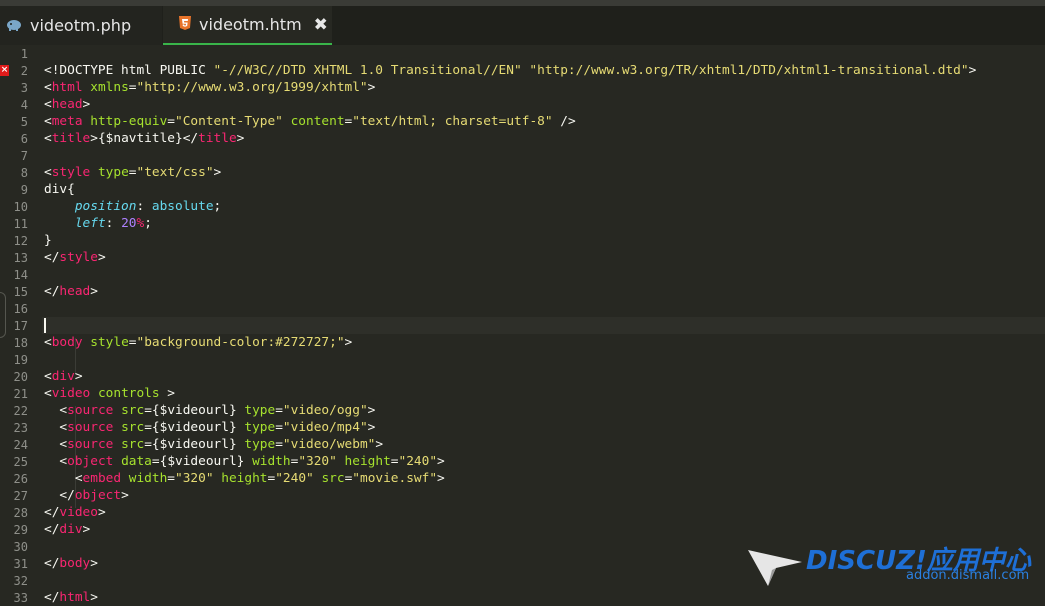  What do you see at coordinates (148, 206) in the screenshot?
I see `code-line-10: position: absolute;` at bounding box center [148, 206].